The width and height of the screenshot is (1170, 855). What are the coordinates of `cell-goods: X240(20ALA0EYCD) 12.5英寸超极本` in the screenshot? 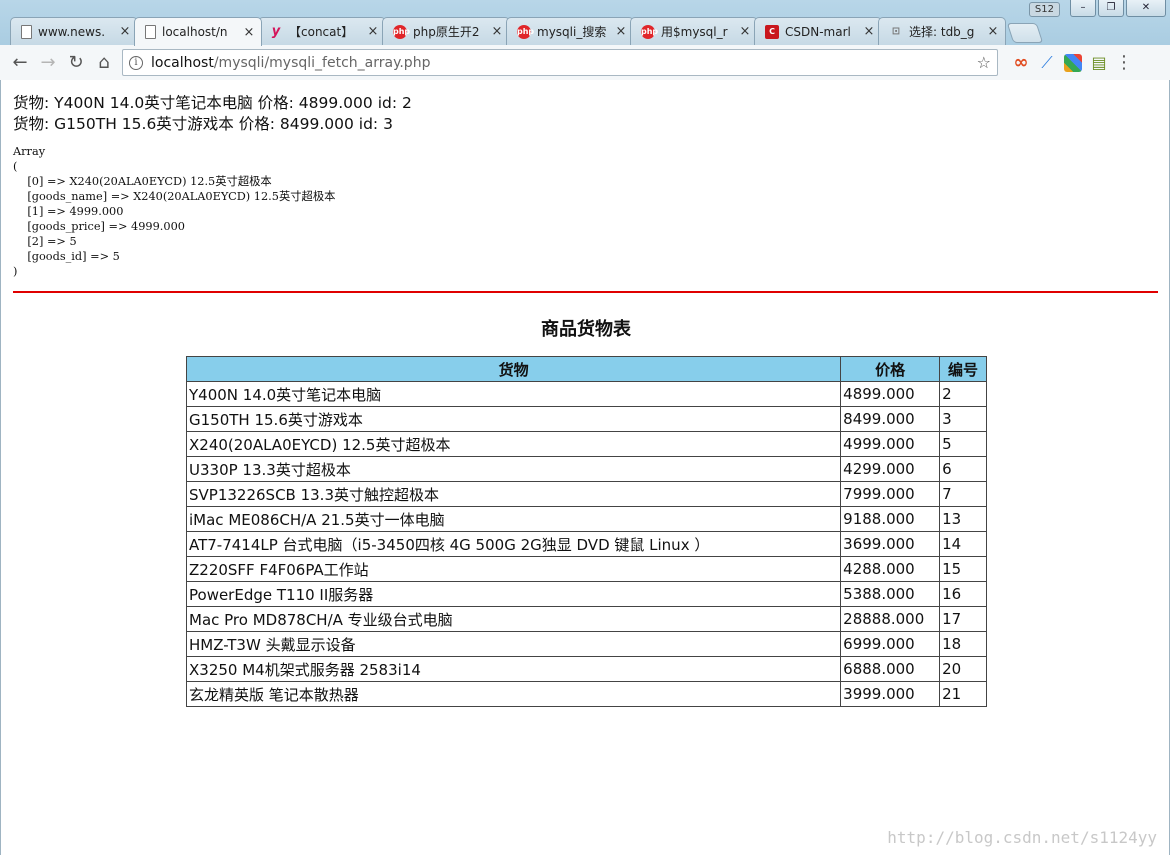 It's located at (513, 444).